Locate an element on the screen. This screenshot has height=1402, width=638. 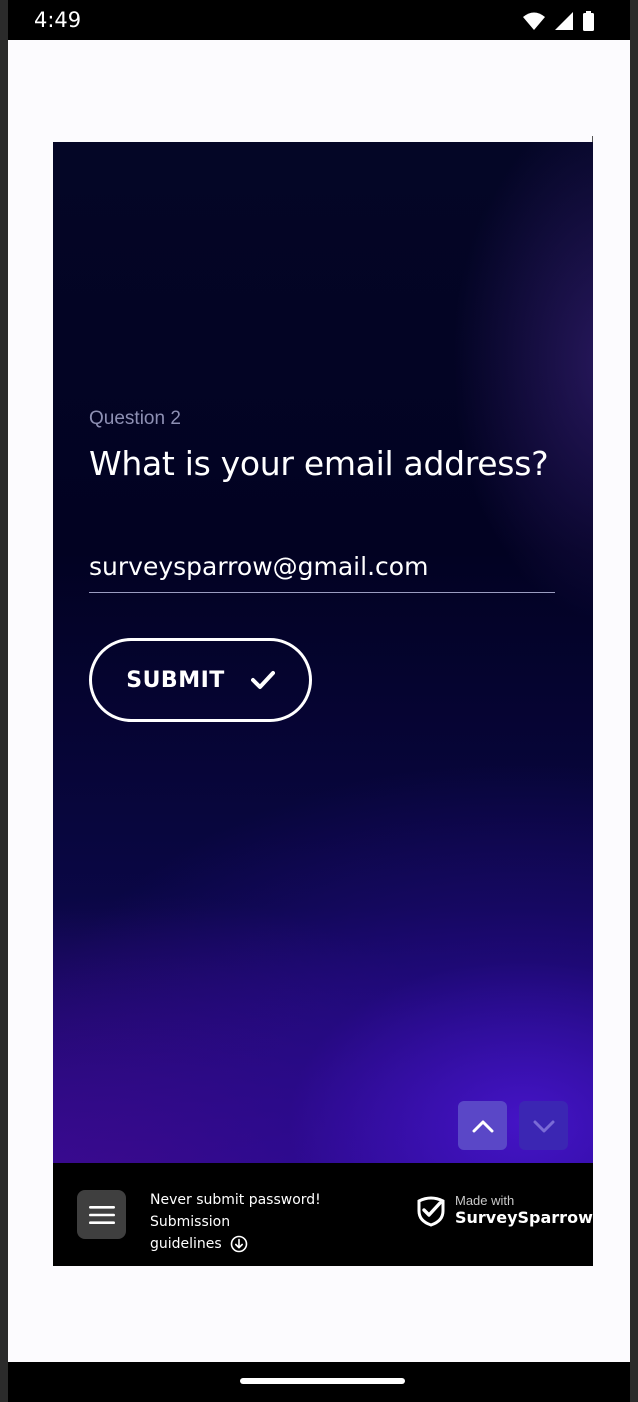
menu-button is located at coordinates (101, 1214).